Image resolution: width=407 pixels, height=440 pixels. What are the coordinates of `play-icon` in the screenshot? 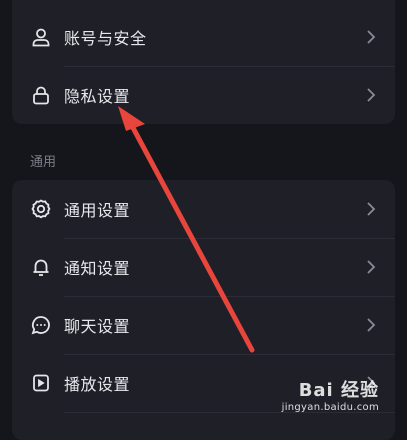 It's located at (41, 383).